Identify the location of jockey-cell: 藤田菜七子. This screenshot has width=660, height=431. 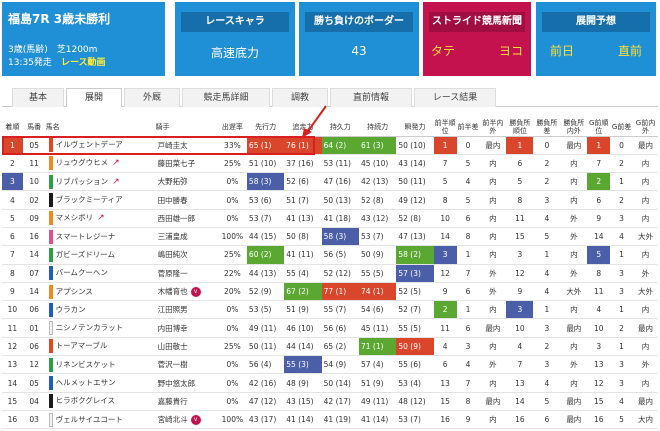
(186, 164).